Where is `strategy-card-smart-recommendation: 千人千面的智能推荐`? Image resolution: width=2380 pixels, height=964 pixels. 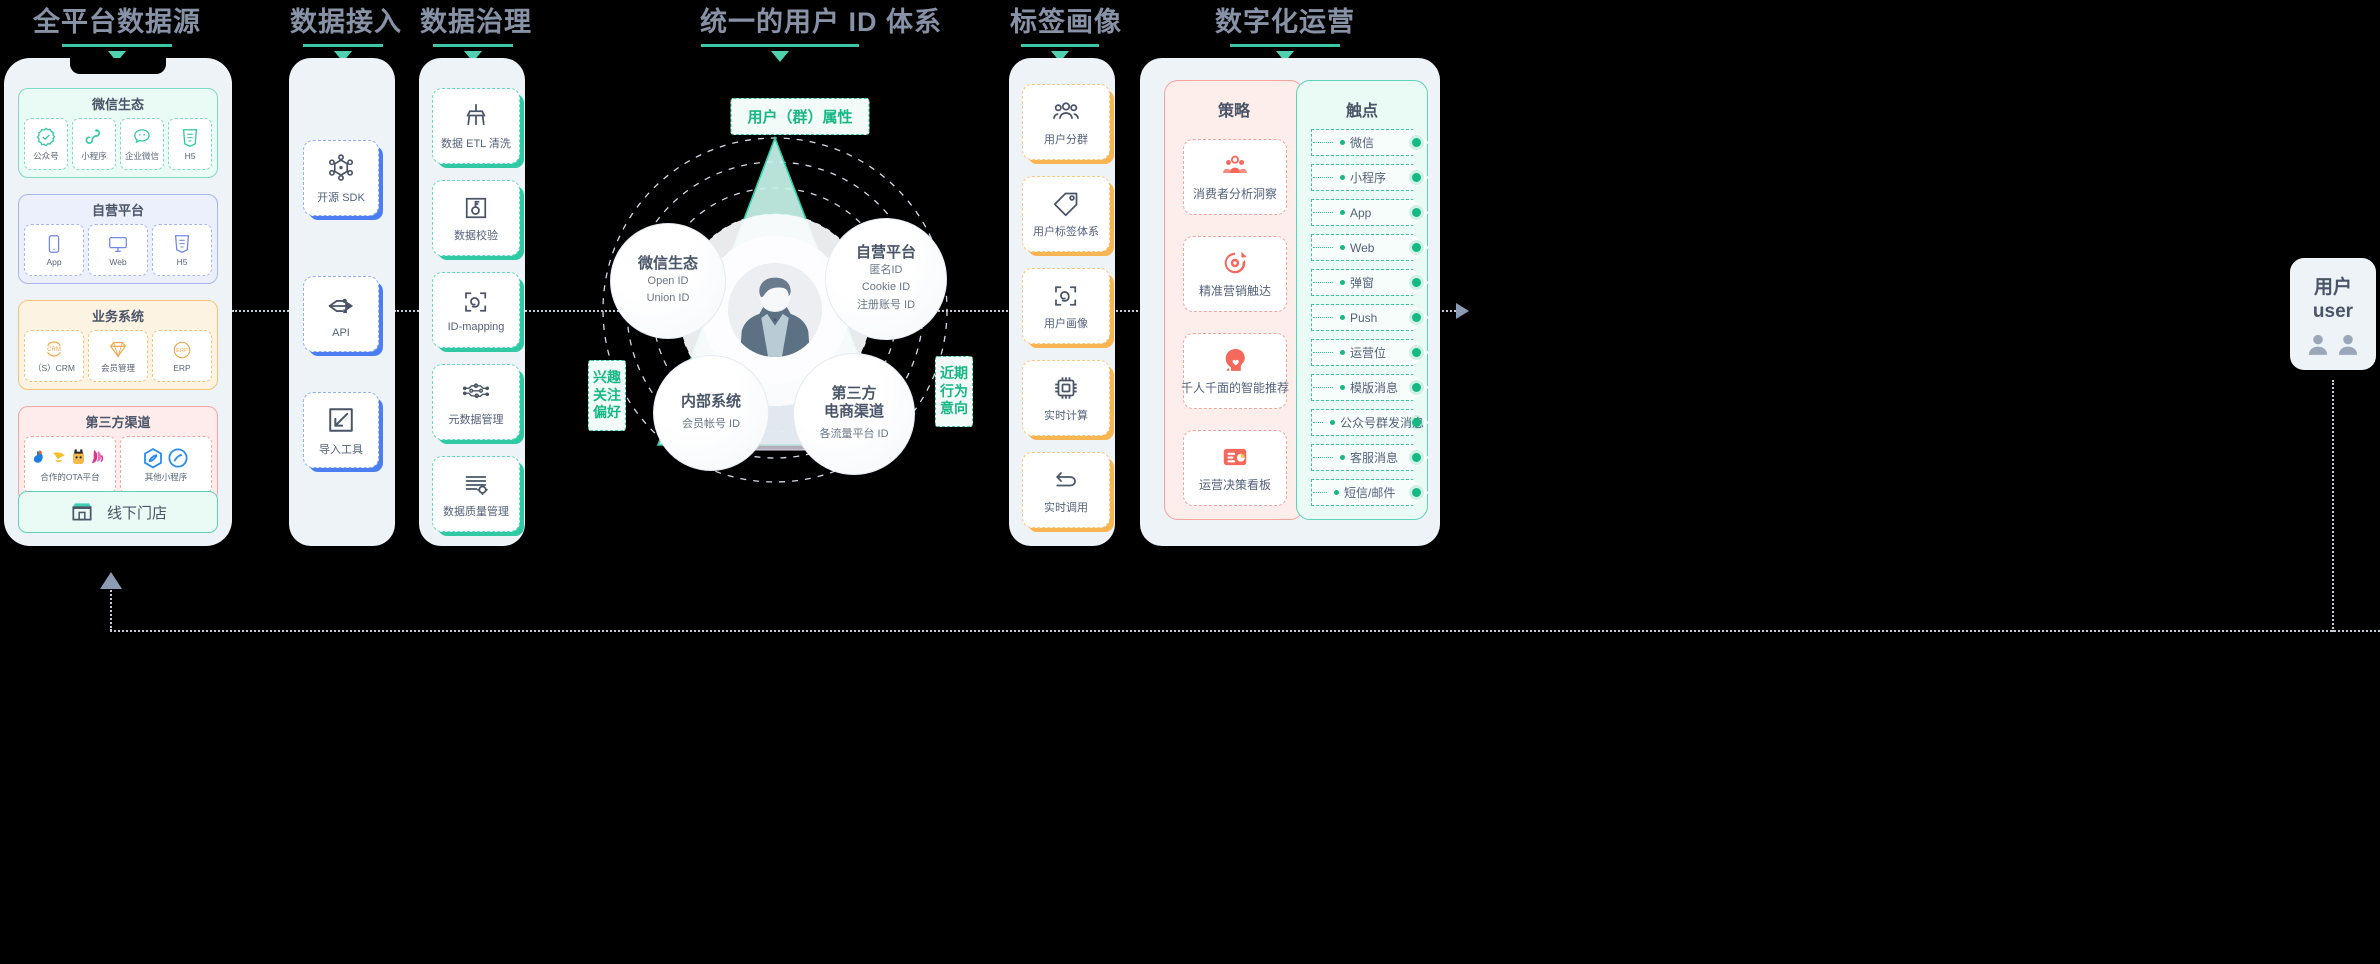 strategy-card-smart-recommendation: 千人千面的智能推荐 is located at coordinates (1235, 371).